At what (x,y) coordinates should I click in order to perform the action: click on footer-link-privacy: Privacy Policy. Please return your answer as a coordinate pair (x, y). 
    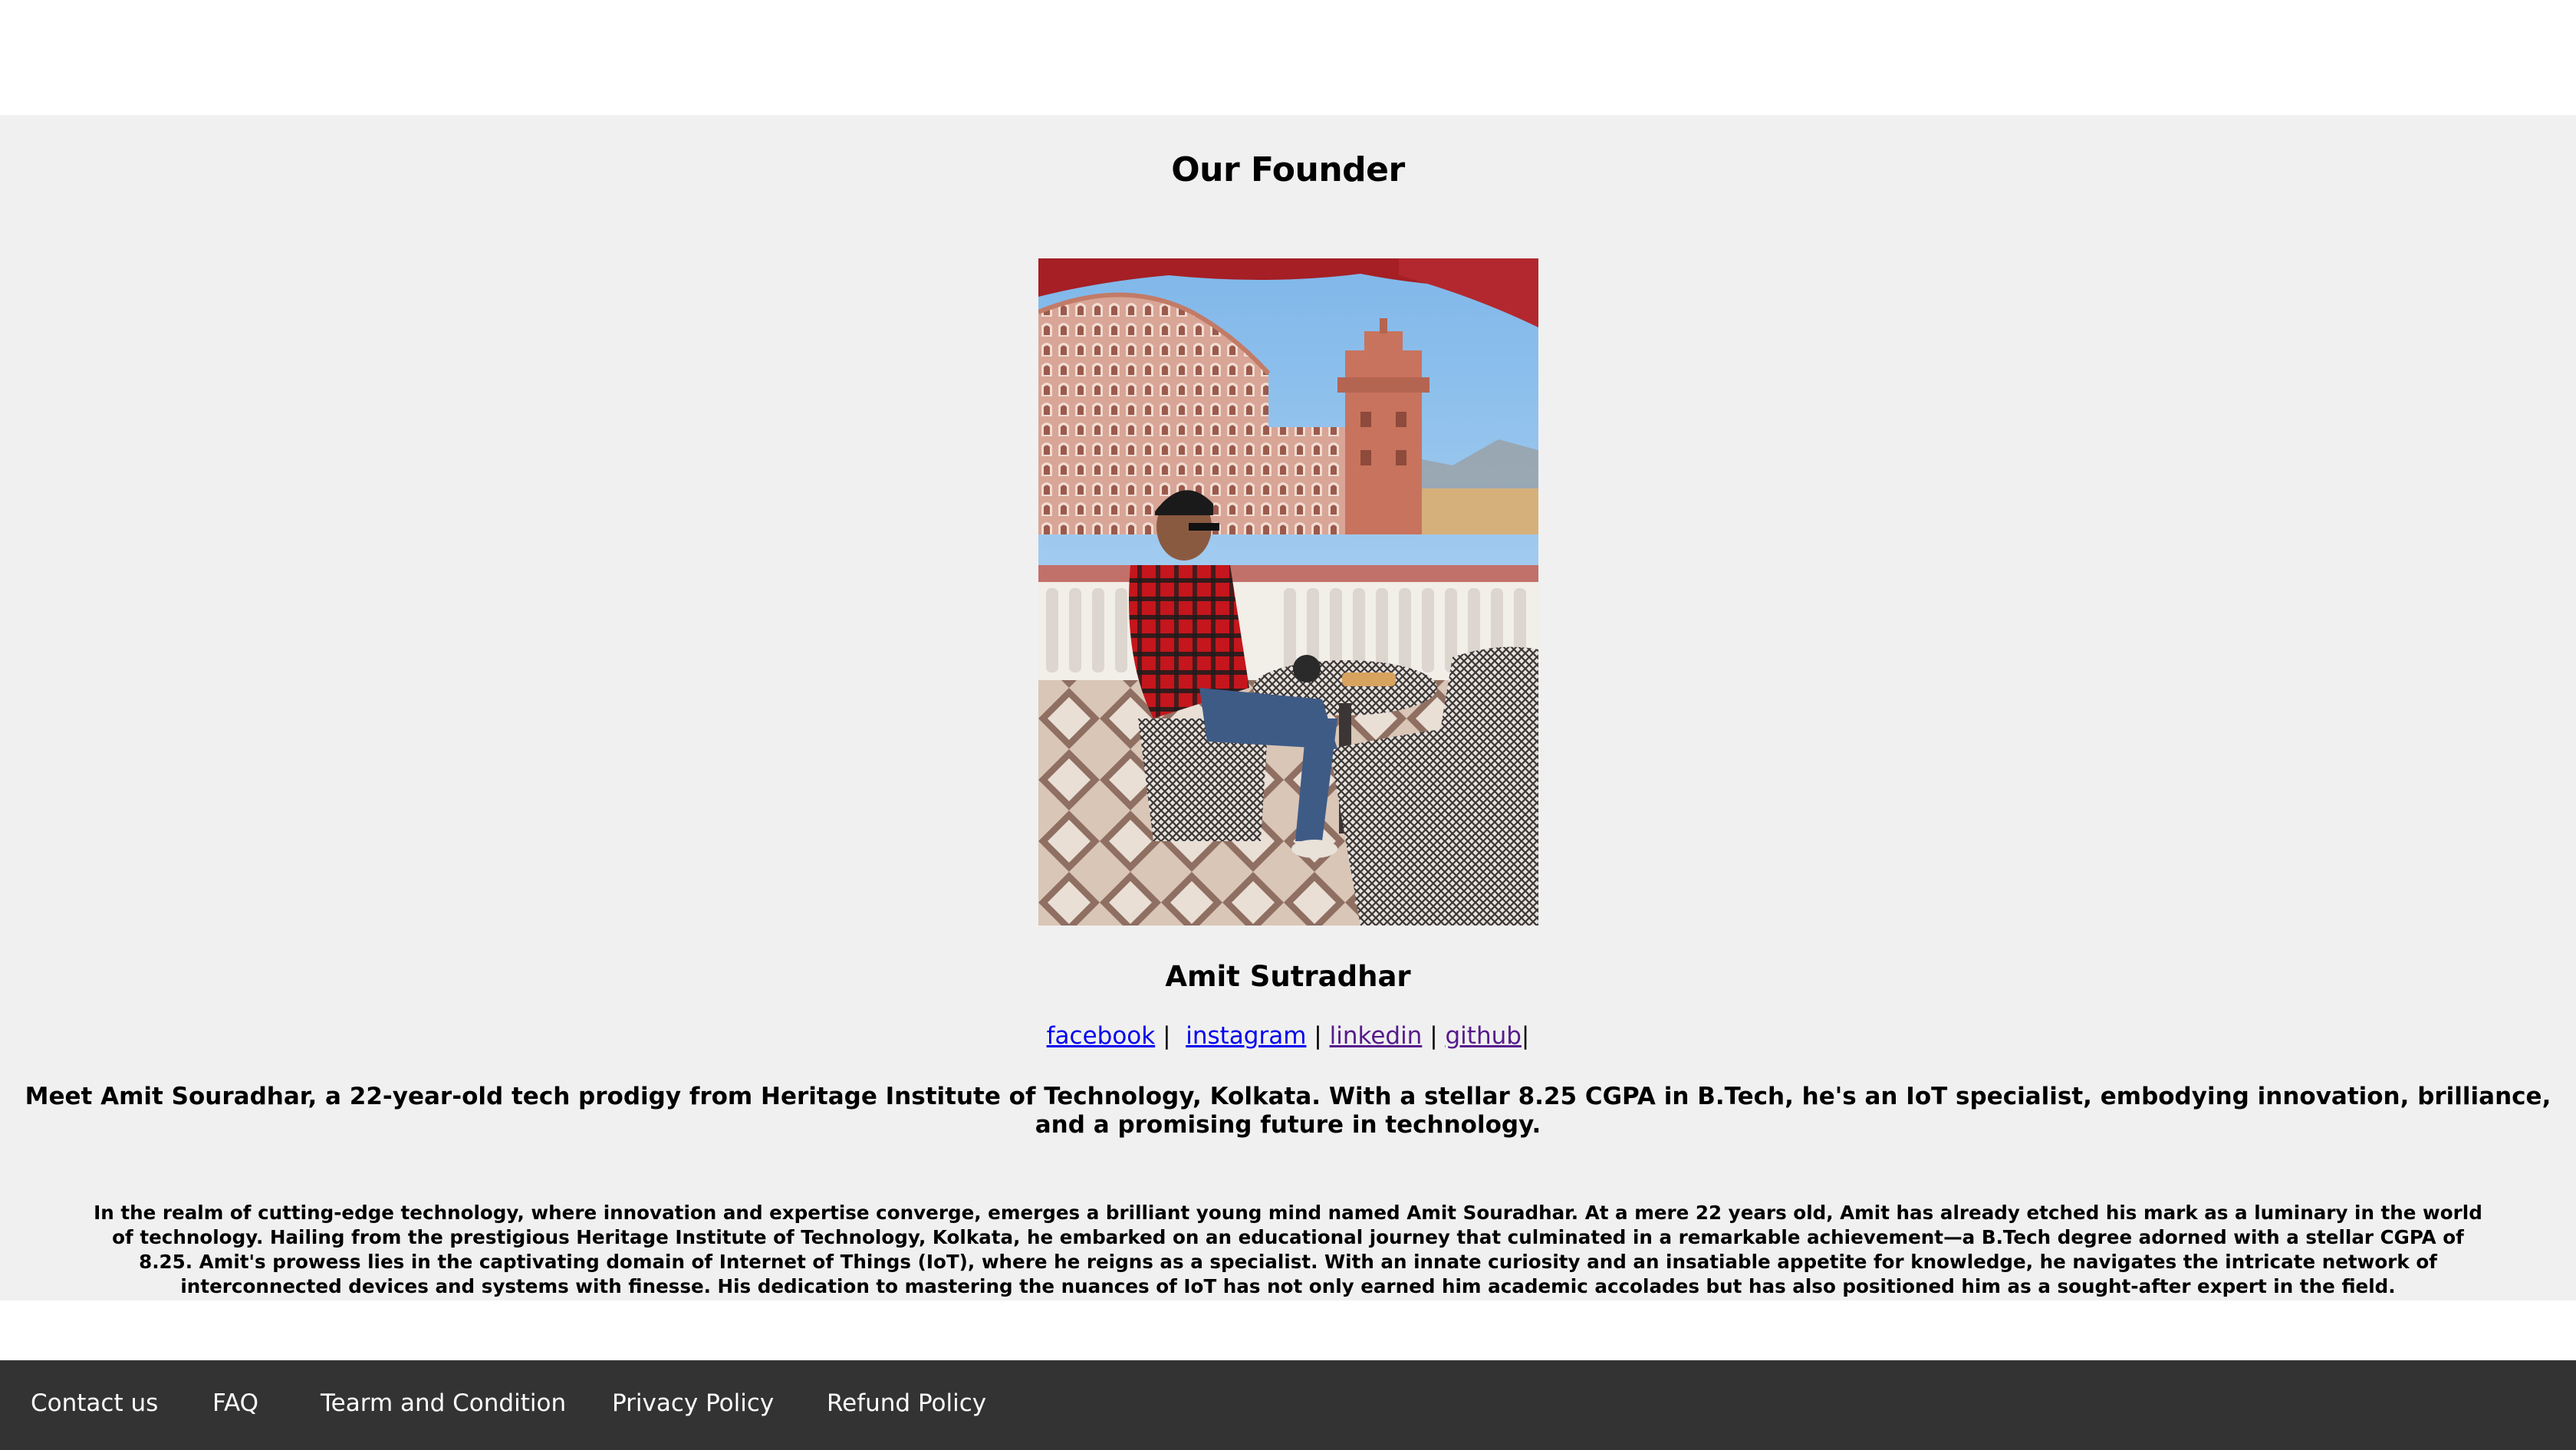
    Looking at the image, I should click on (693, 1403).